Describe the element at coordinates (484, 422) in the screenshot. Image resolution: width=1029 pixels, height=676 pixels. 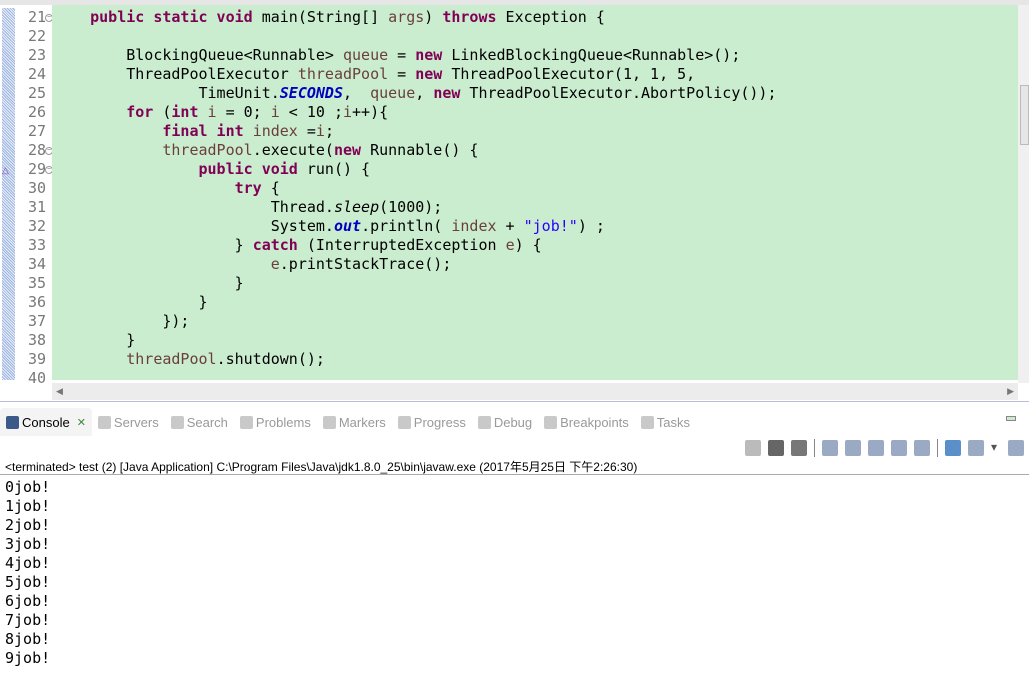
I see `debug-icon` at that location.